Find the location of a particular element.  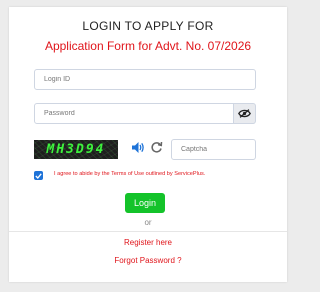

volume-icon is located at coordinates (138, 147).